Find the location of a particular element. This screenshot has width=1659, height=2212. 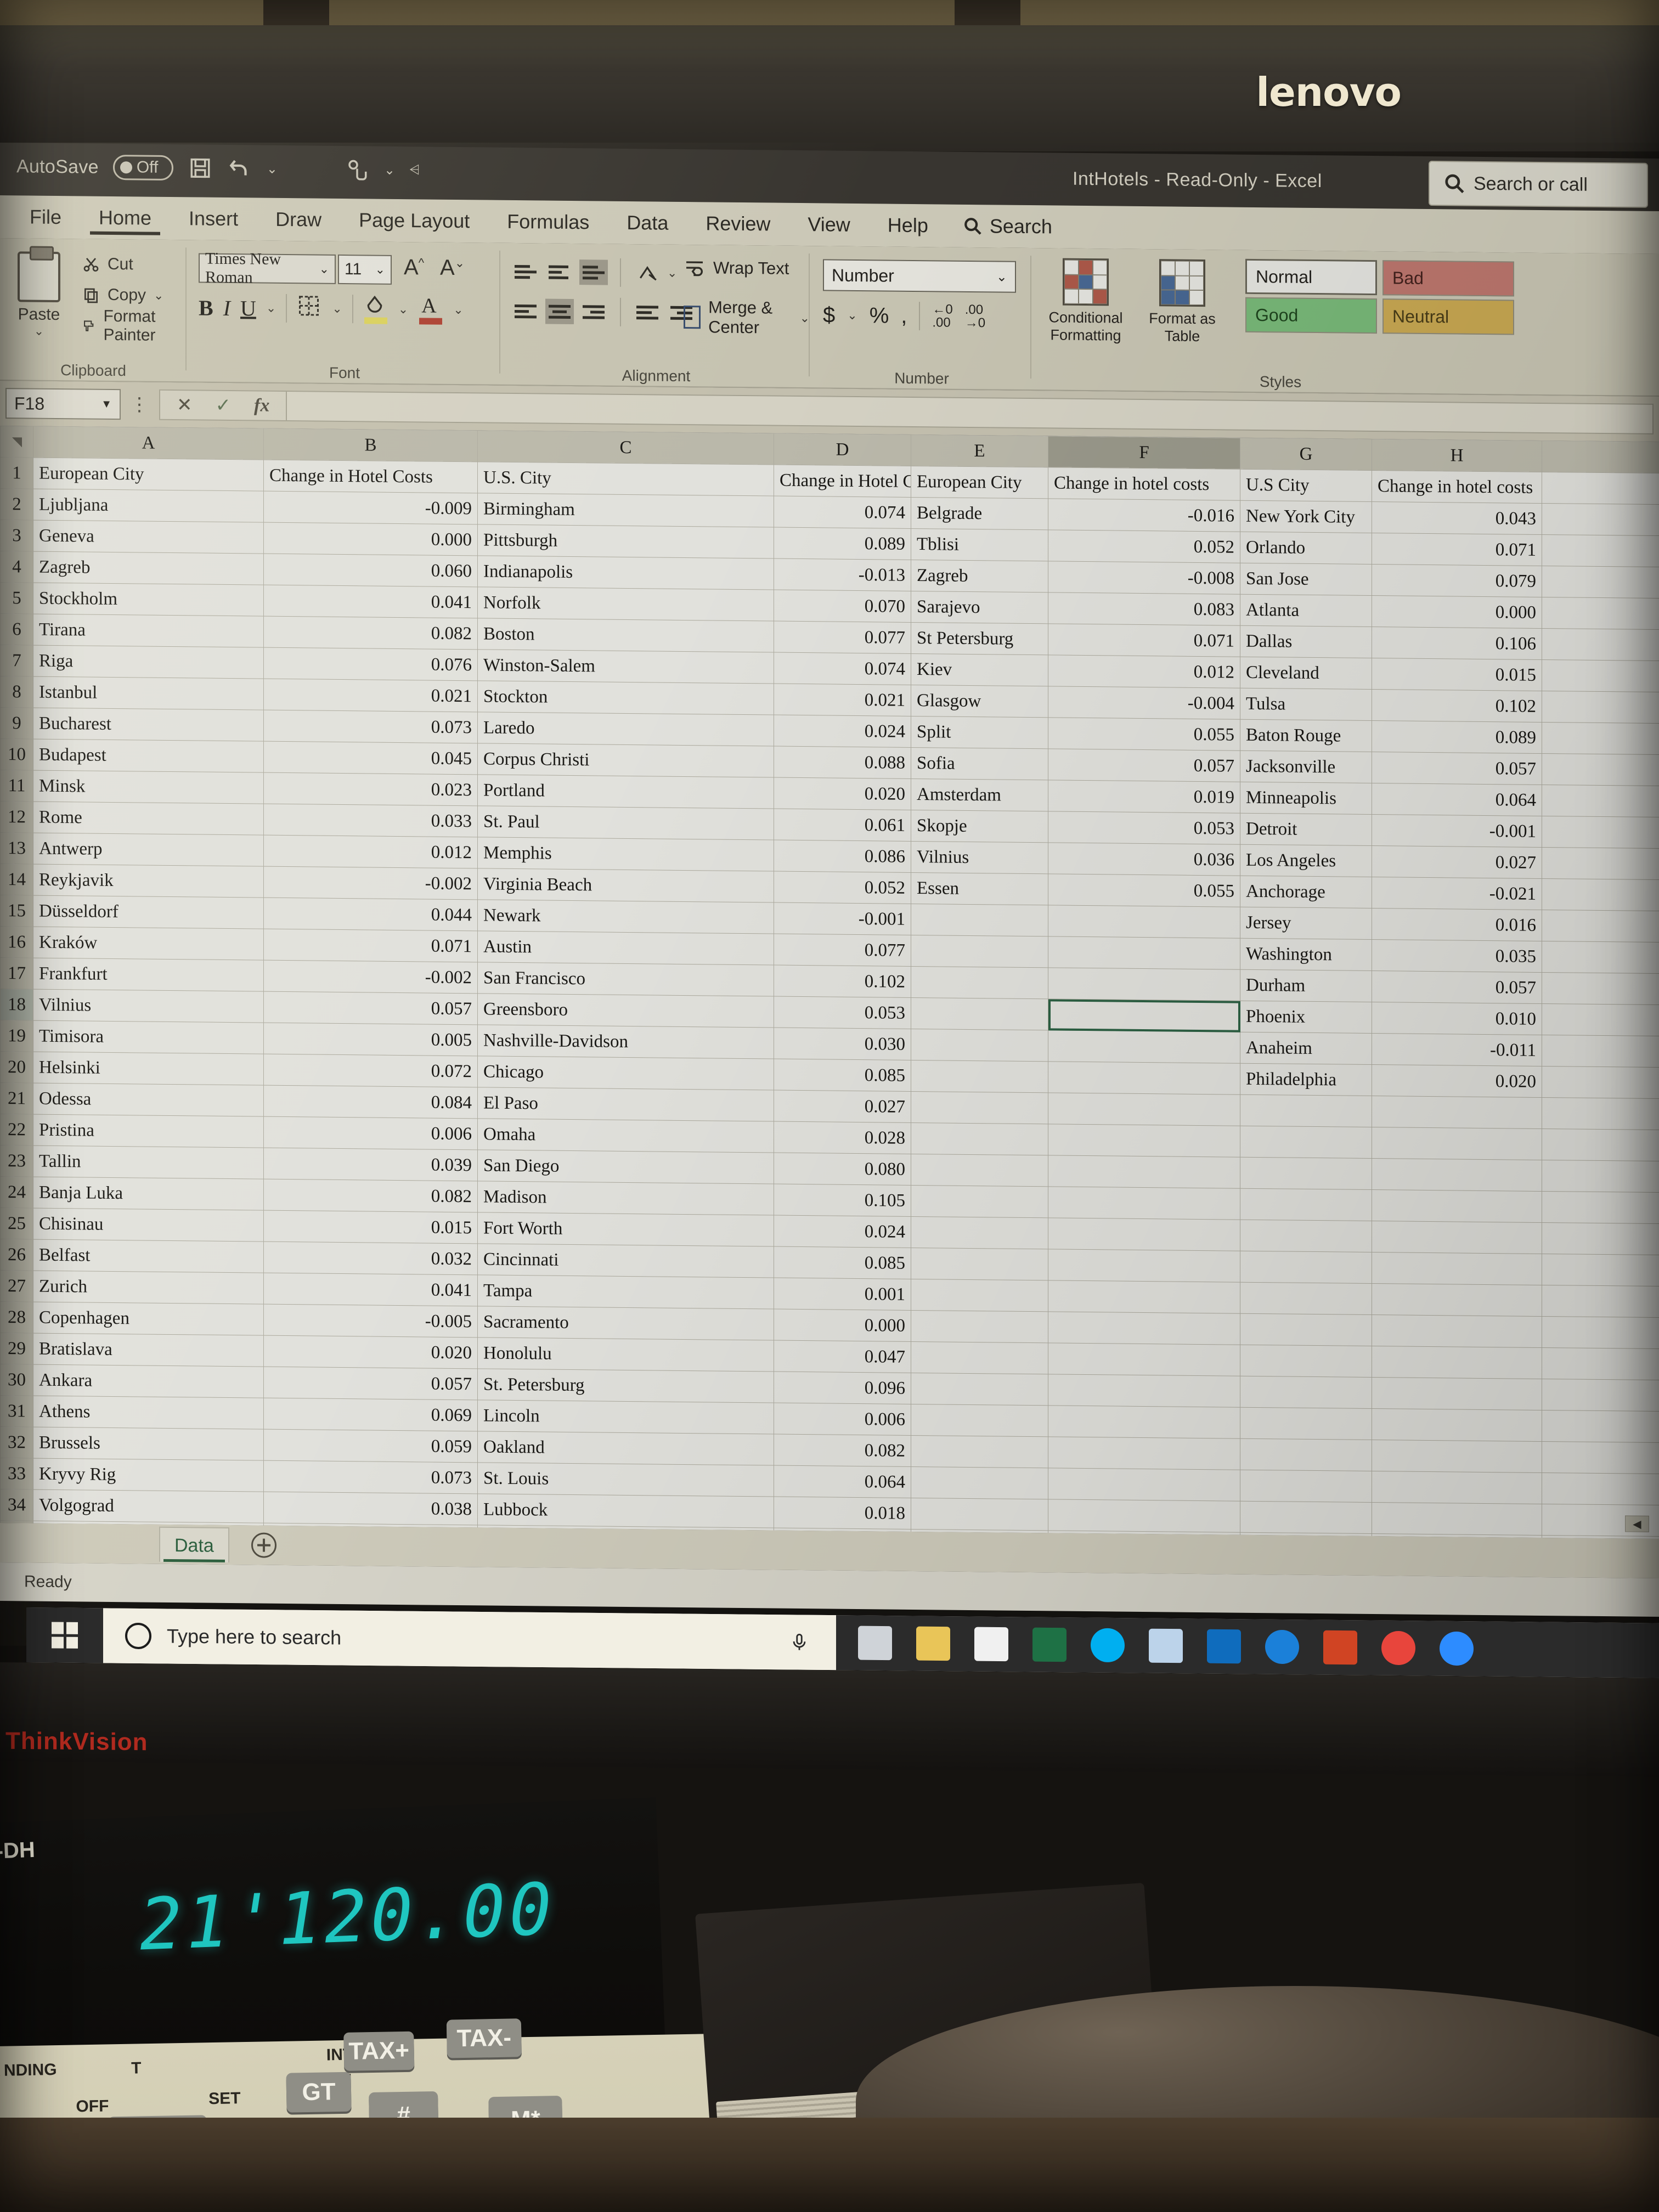

cell-D26: 0.085 is located at coordinates (842, 1262).